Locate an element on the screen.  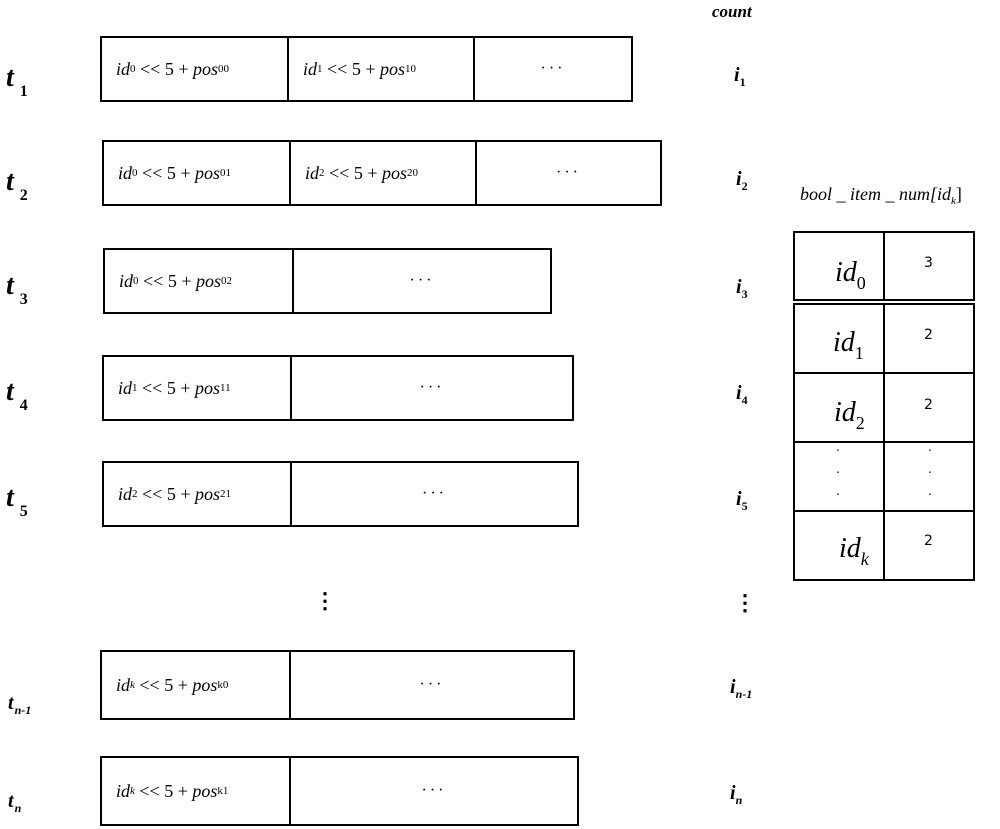
encoded-item-cell: id 2 << 5 + pos 20 is located at coordinates (384, 173).